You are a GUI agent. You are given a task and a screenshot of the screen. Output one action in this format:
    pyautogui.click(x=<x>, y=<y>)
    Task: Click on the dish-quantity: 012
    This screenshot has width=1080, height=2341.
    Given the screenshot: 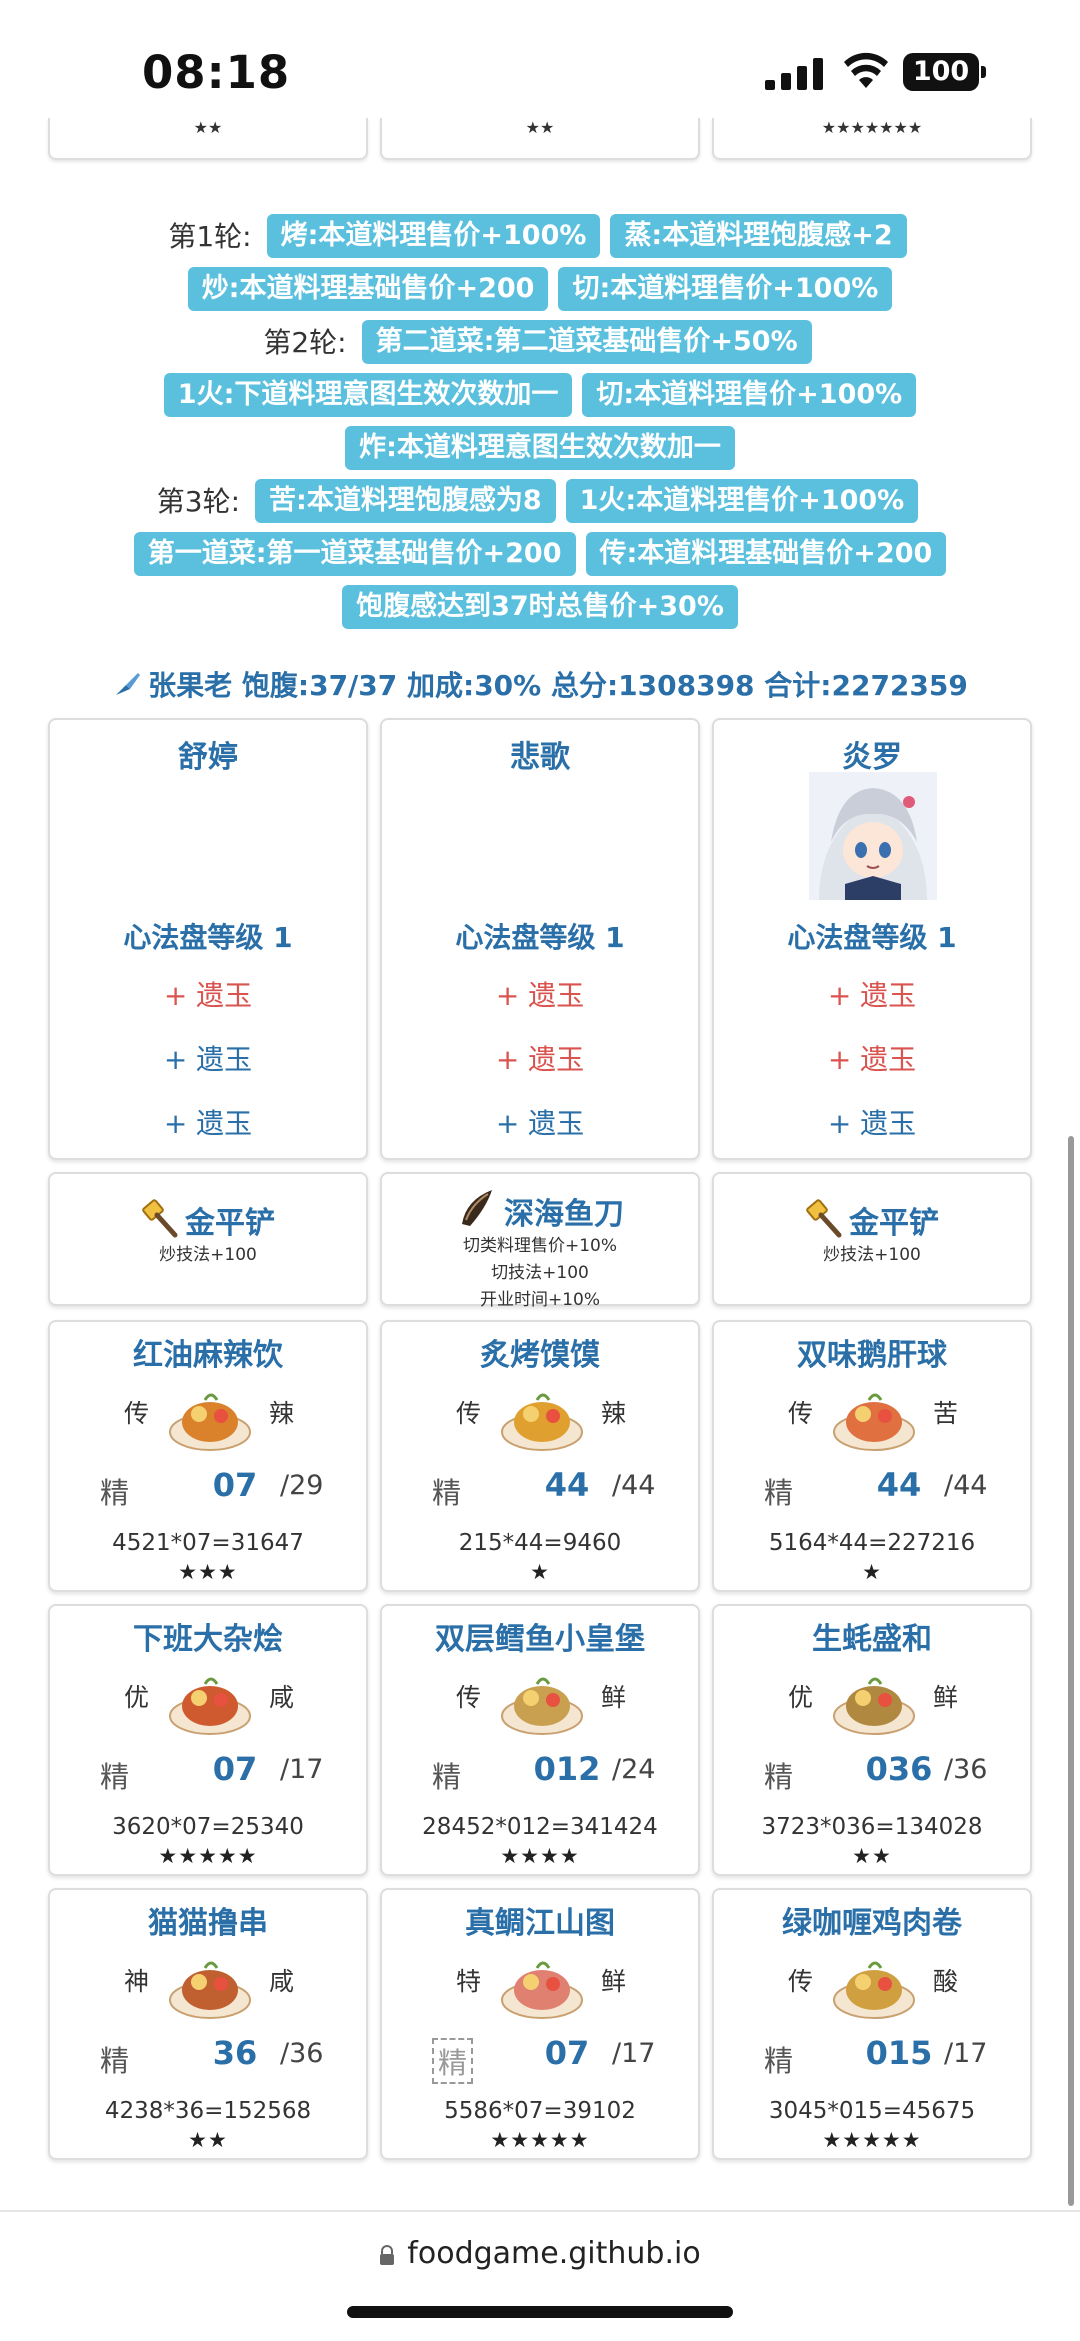 What is the action you would take?
    pyautogui.click(x=567, y=1769)
    